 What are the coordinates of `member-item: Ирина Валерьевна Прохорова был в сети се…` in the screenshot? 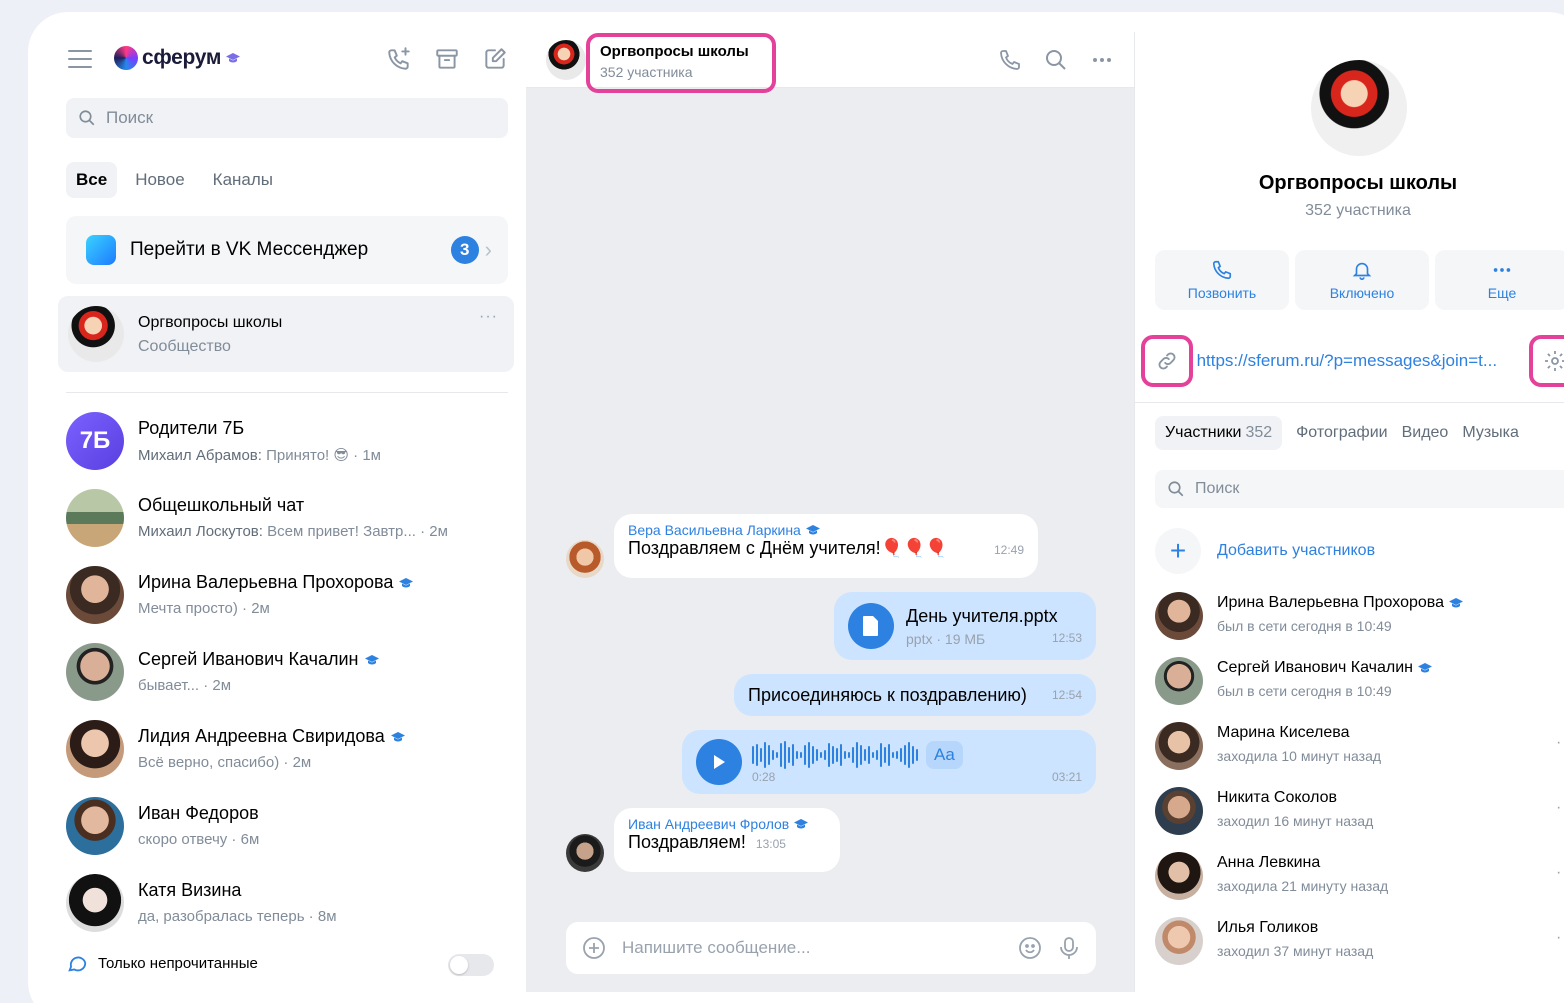 It's located at (1359, 620).